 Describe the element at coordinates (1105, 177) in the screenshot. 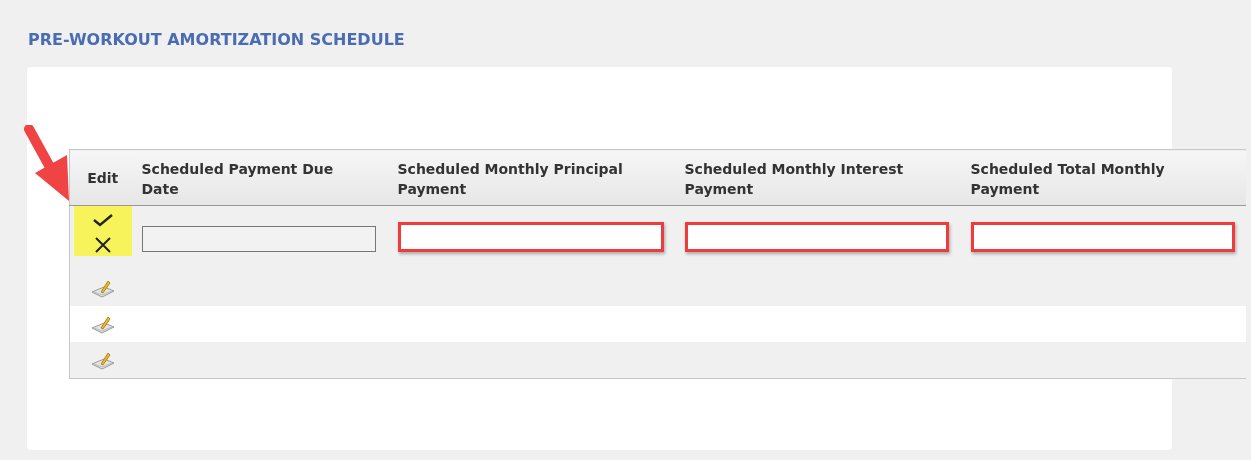

I see `column-header: Scheduled Total Monthly Payment` at that location.